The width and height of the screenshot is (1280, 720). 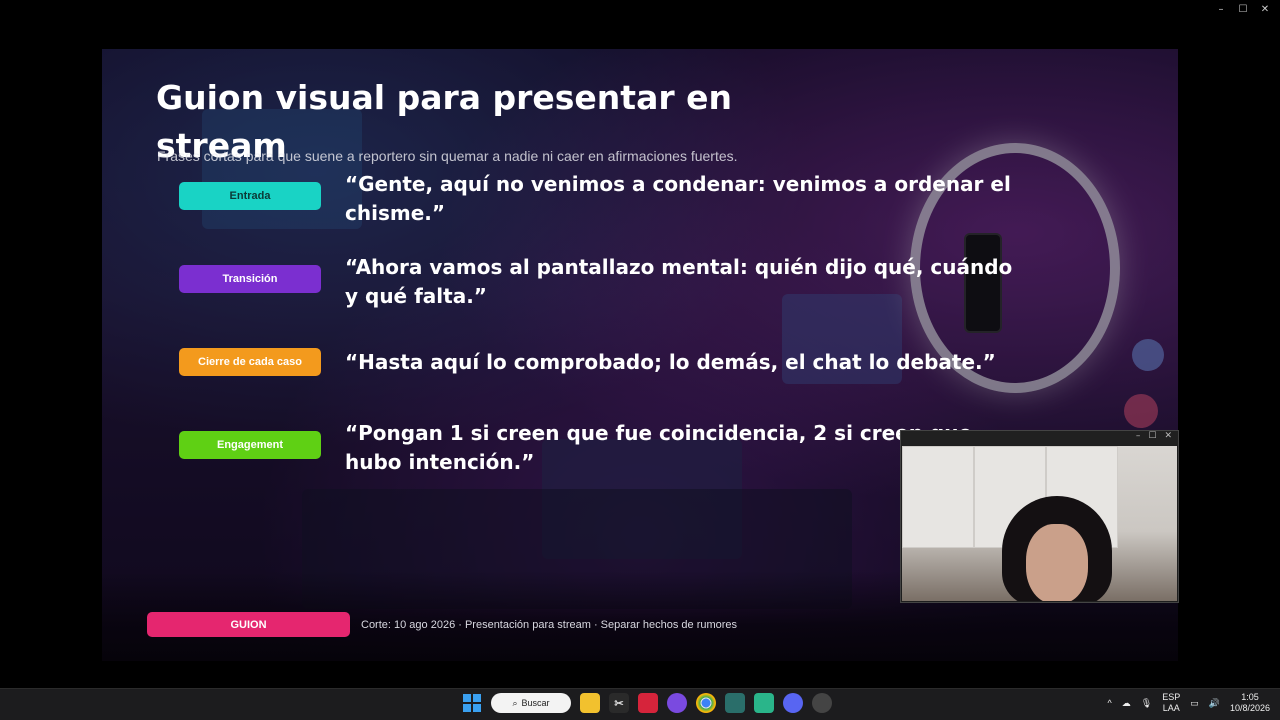 I want to click on webcam-window: – ☐ ✕, so click(x=1039, y=516).